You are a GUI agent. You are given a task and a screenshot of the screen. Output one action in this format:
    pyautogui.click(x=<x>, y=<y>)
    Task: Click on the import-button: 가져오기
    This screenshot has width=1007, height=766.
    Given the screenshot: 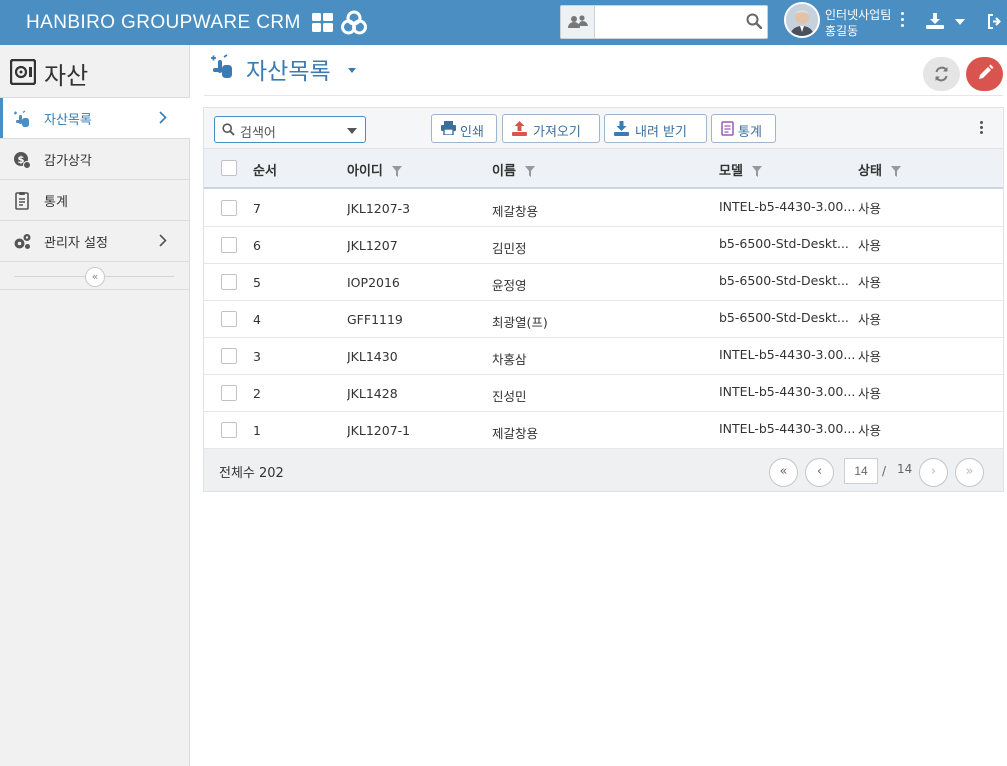 What is the action you would take?
    pyautogui.click(x=551, y=128)
    